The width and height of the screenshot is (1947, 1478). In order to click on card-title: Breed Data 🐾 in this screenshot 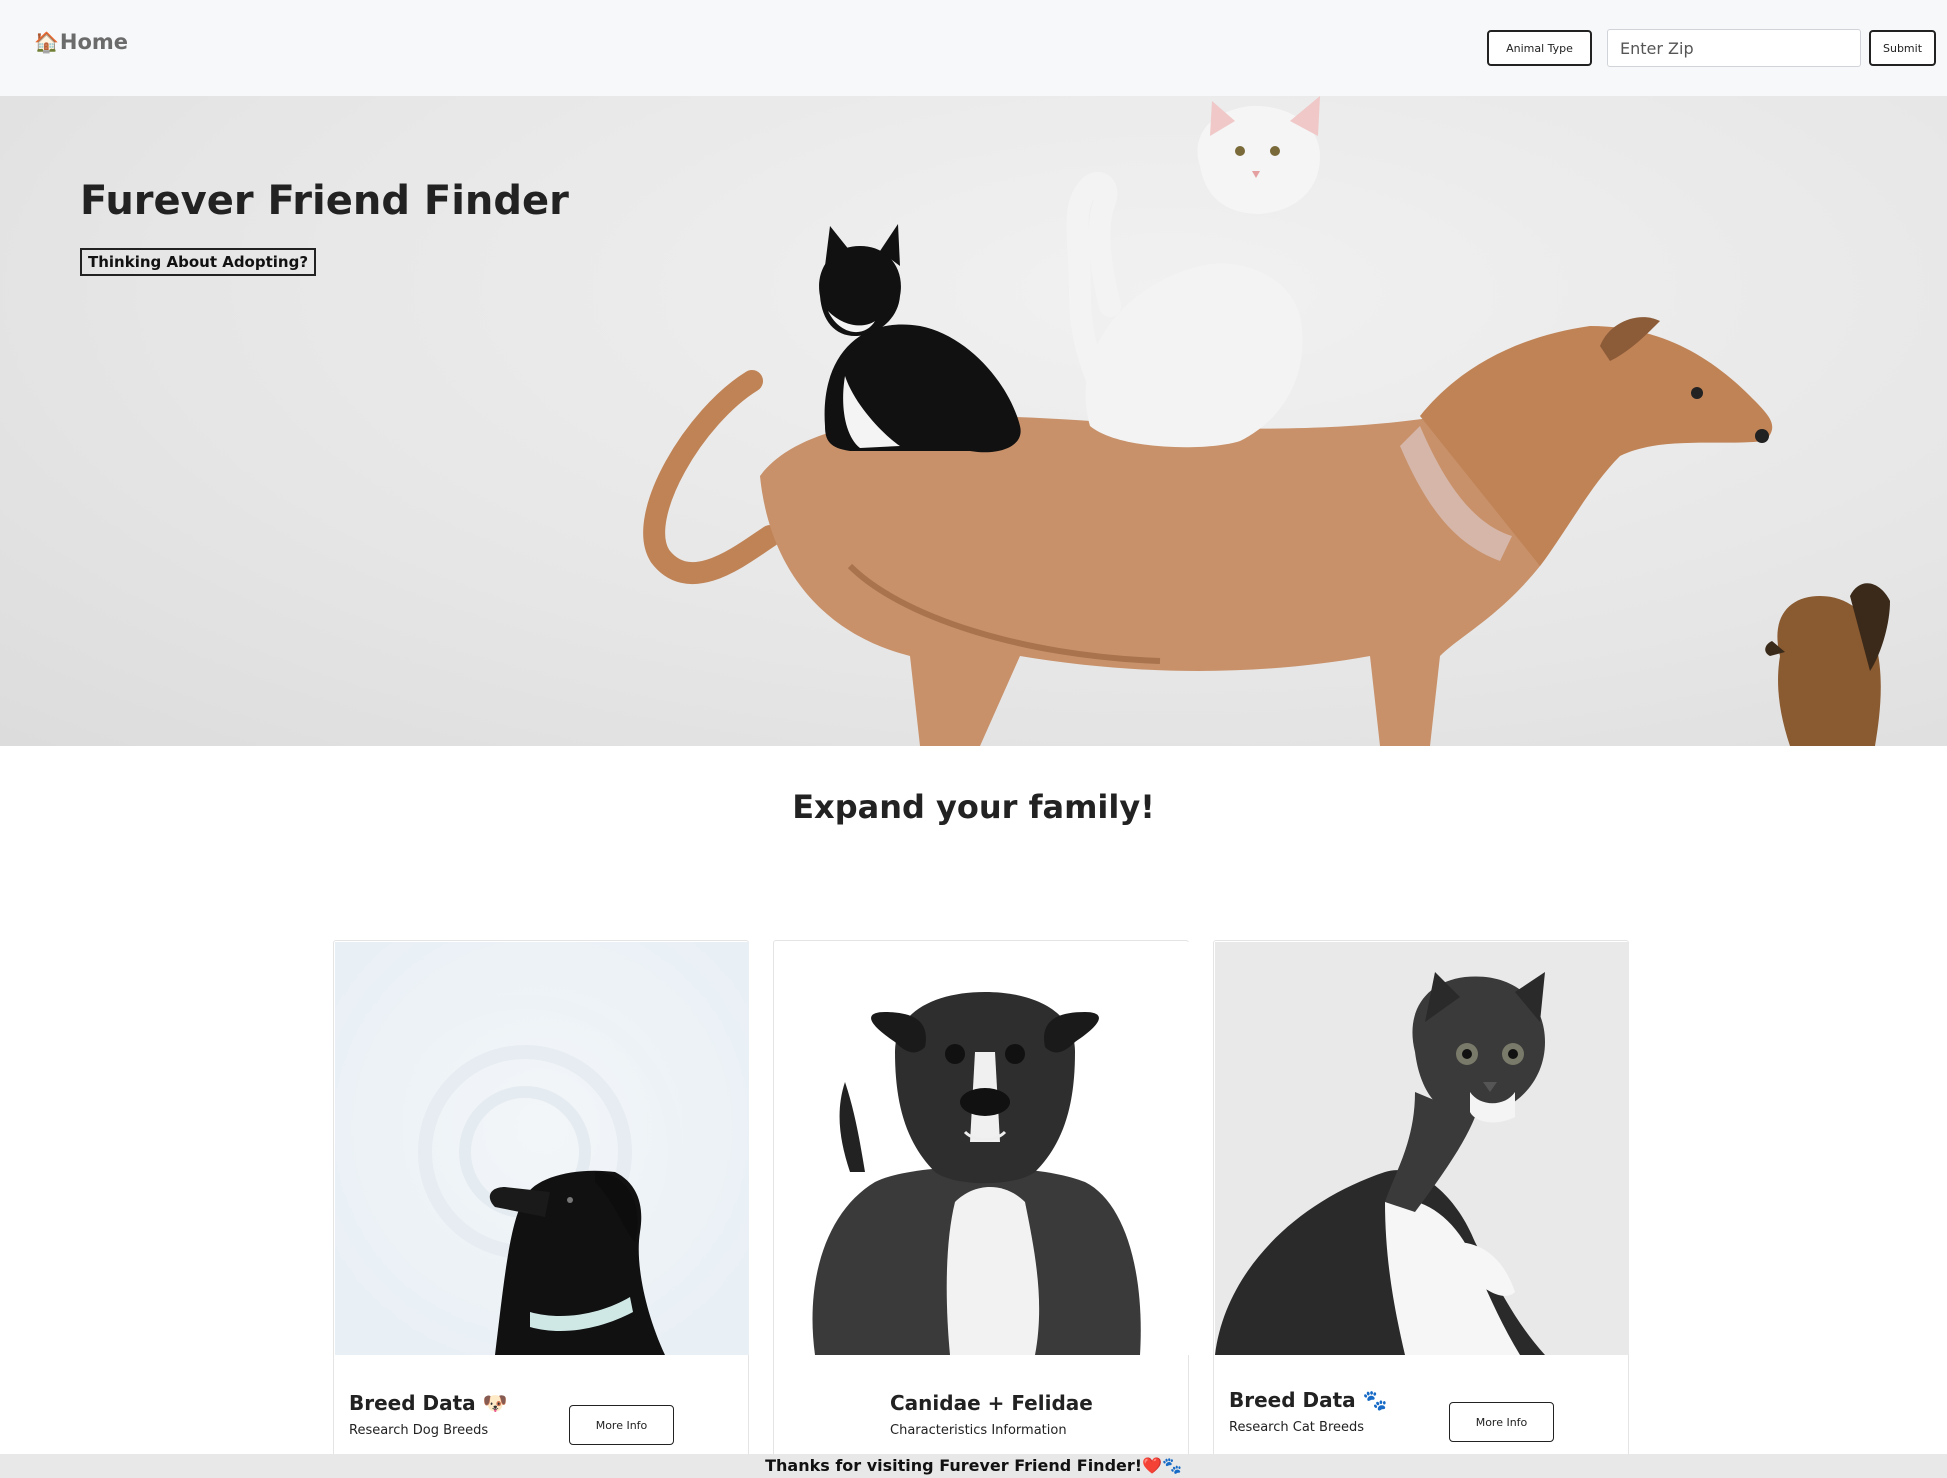, I will do `click(1308, 1400)`.